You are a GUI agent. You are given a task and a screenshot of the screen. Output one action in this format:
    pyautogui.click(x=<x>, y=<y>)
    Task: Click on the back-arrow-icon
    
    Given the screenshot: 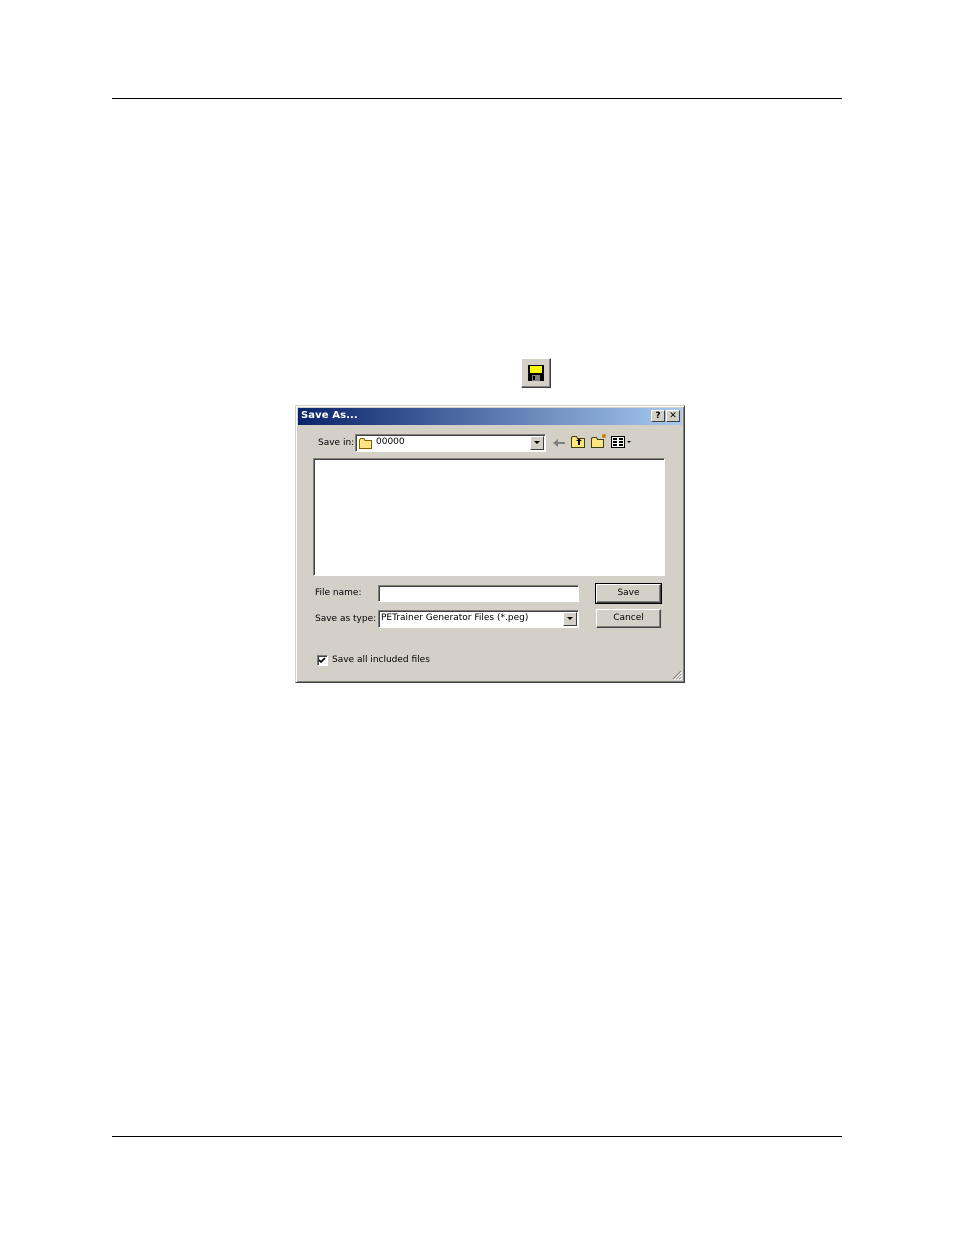 What is the action you would take?
    pyautogui.click(x=559, y=443)
    